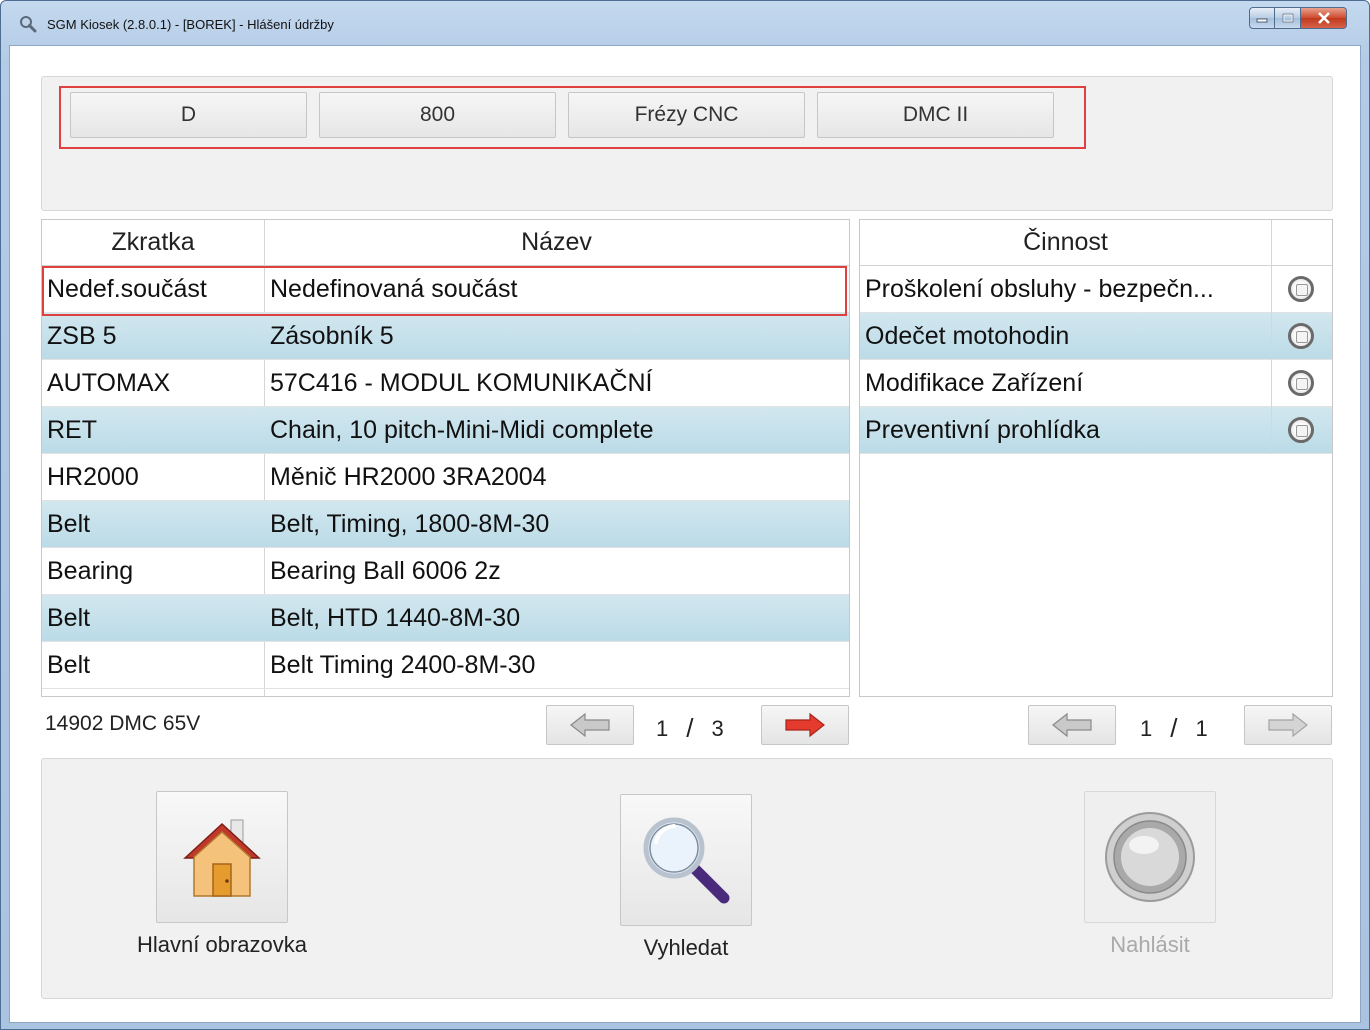 The image size is (1370, 1030). I want to click on report-button, so click(1150, 857).